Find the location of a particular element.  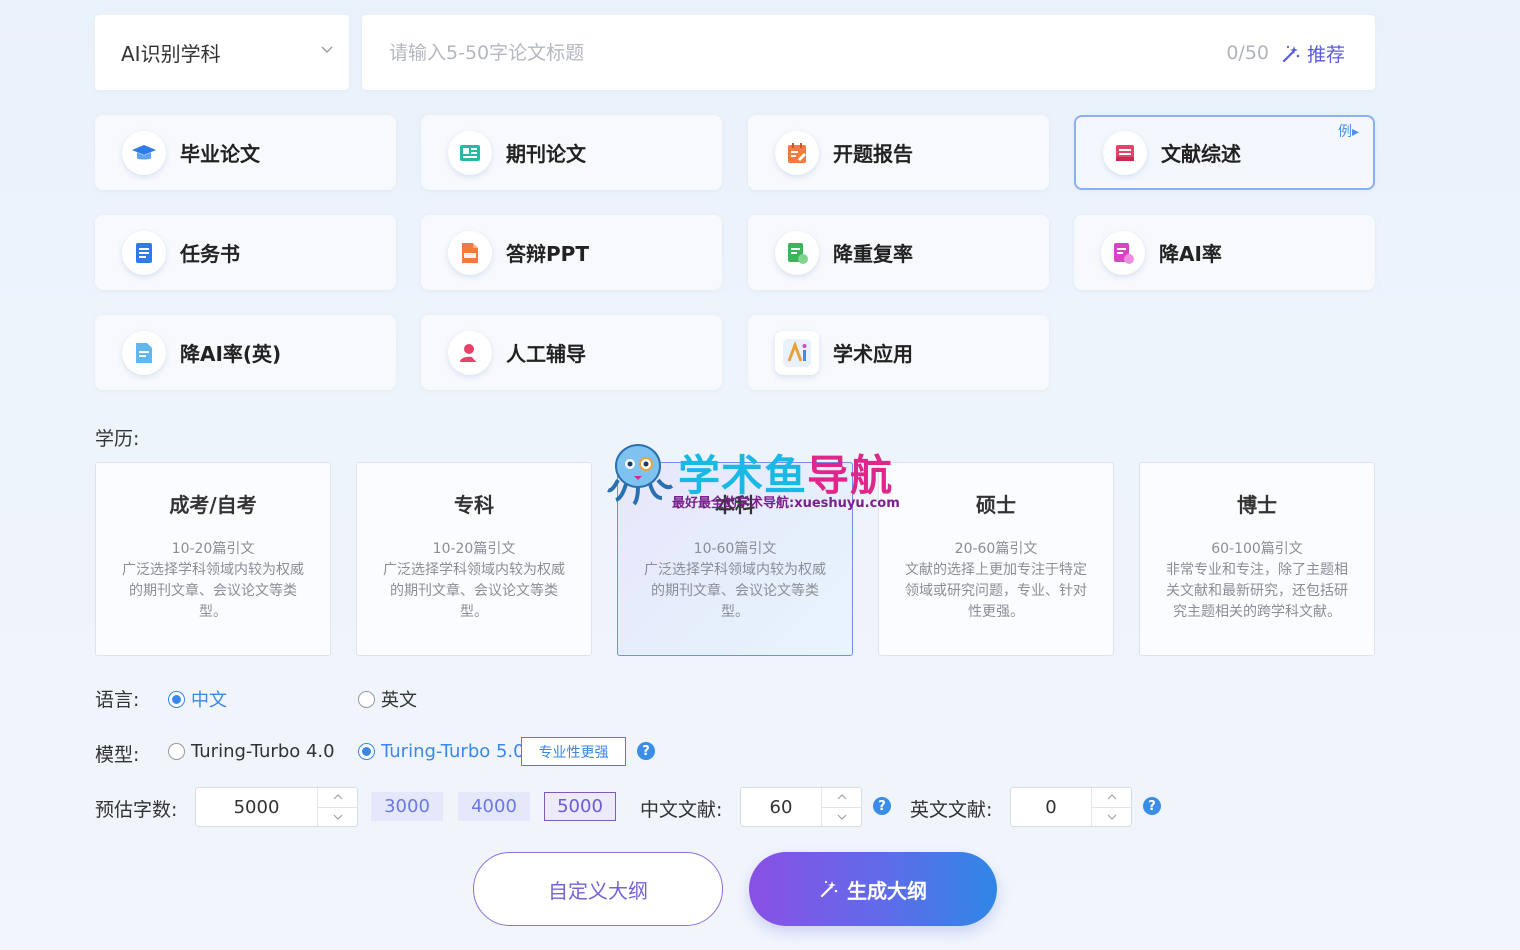

education-label: 学历: is located at coordinates (117, 439).